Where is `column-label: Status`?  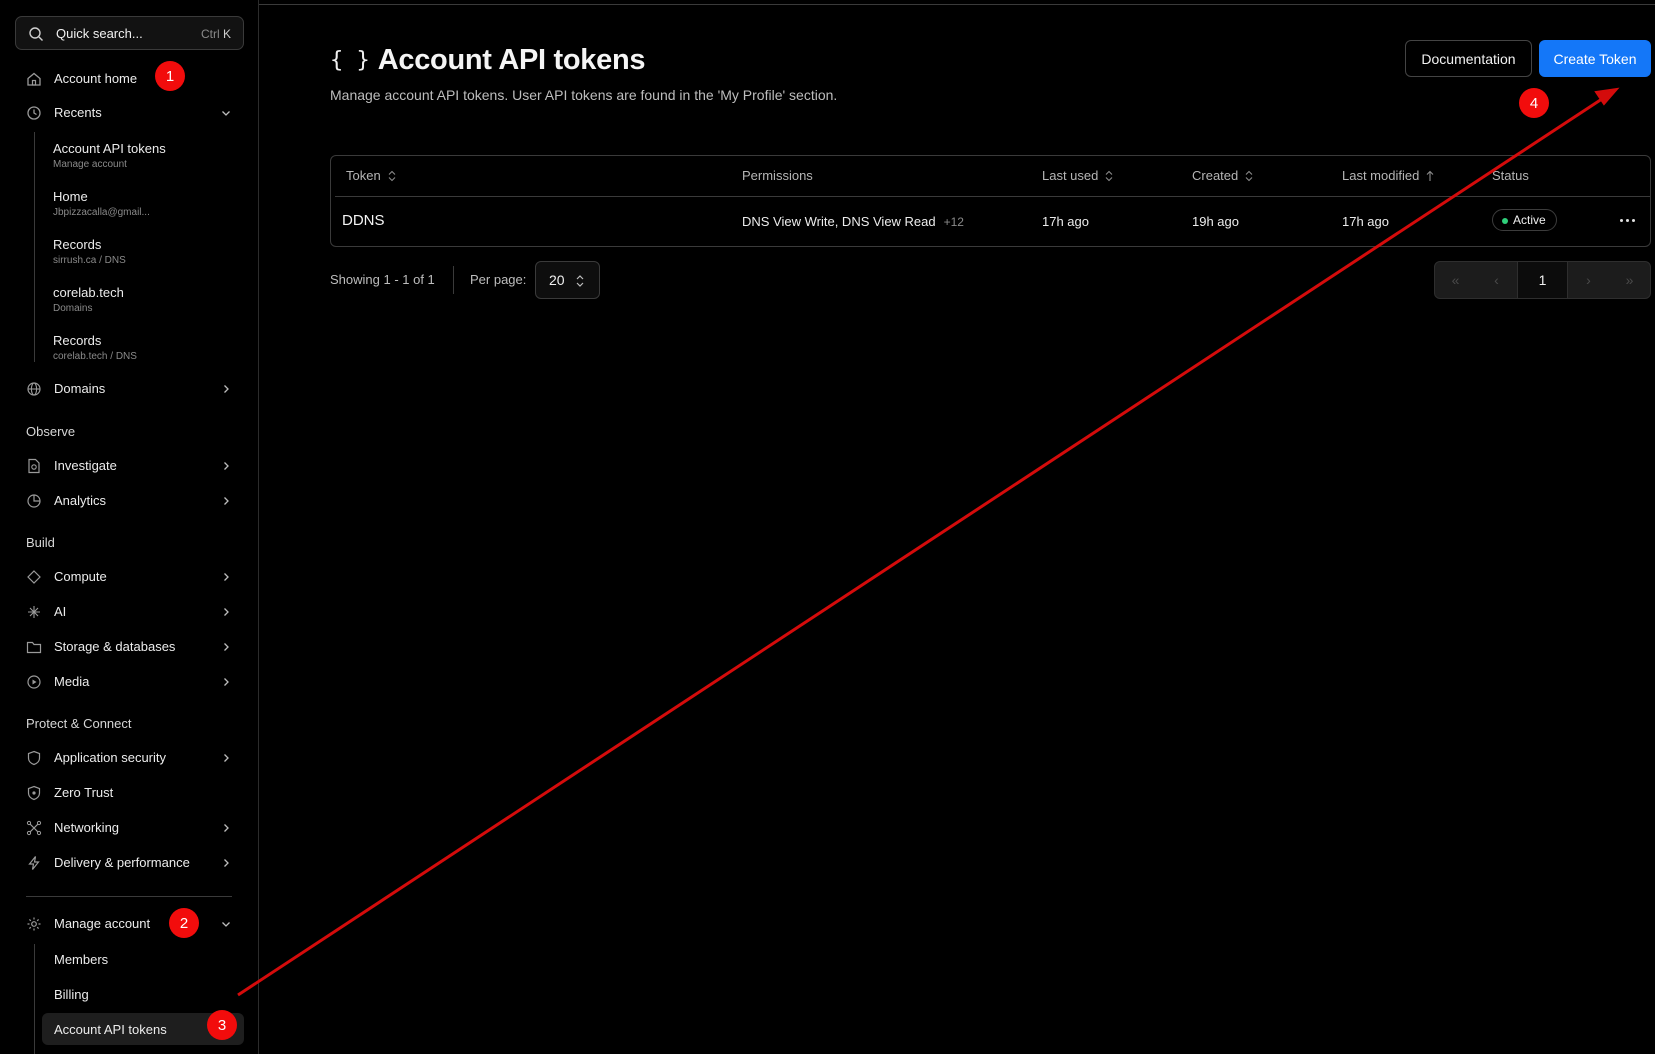
column-label: Status is located at coordinates (1510, 175).